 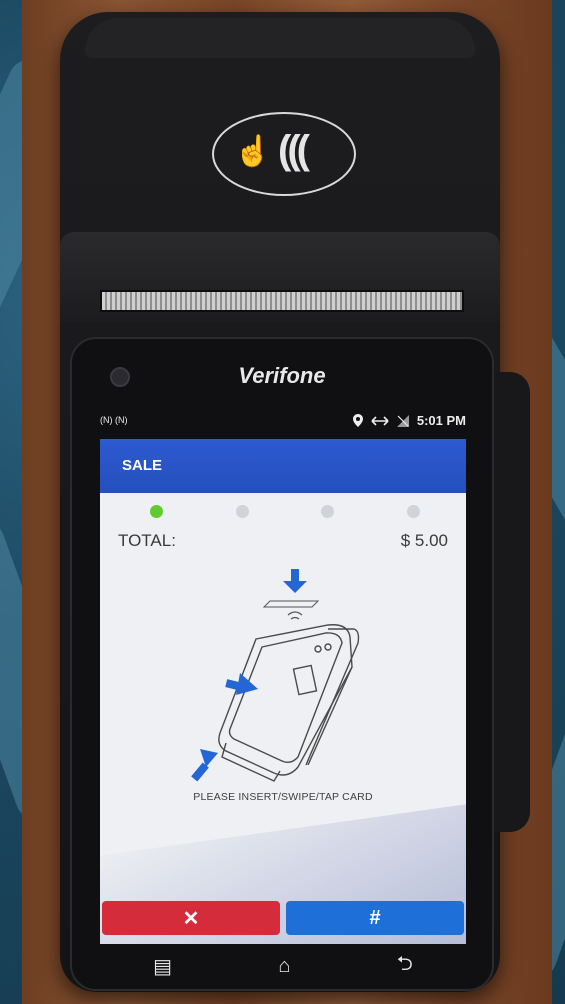 I want to click on back-icon: ⮌, so click(x=405, y=966).